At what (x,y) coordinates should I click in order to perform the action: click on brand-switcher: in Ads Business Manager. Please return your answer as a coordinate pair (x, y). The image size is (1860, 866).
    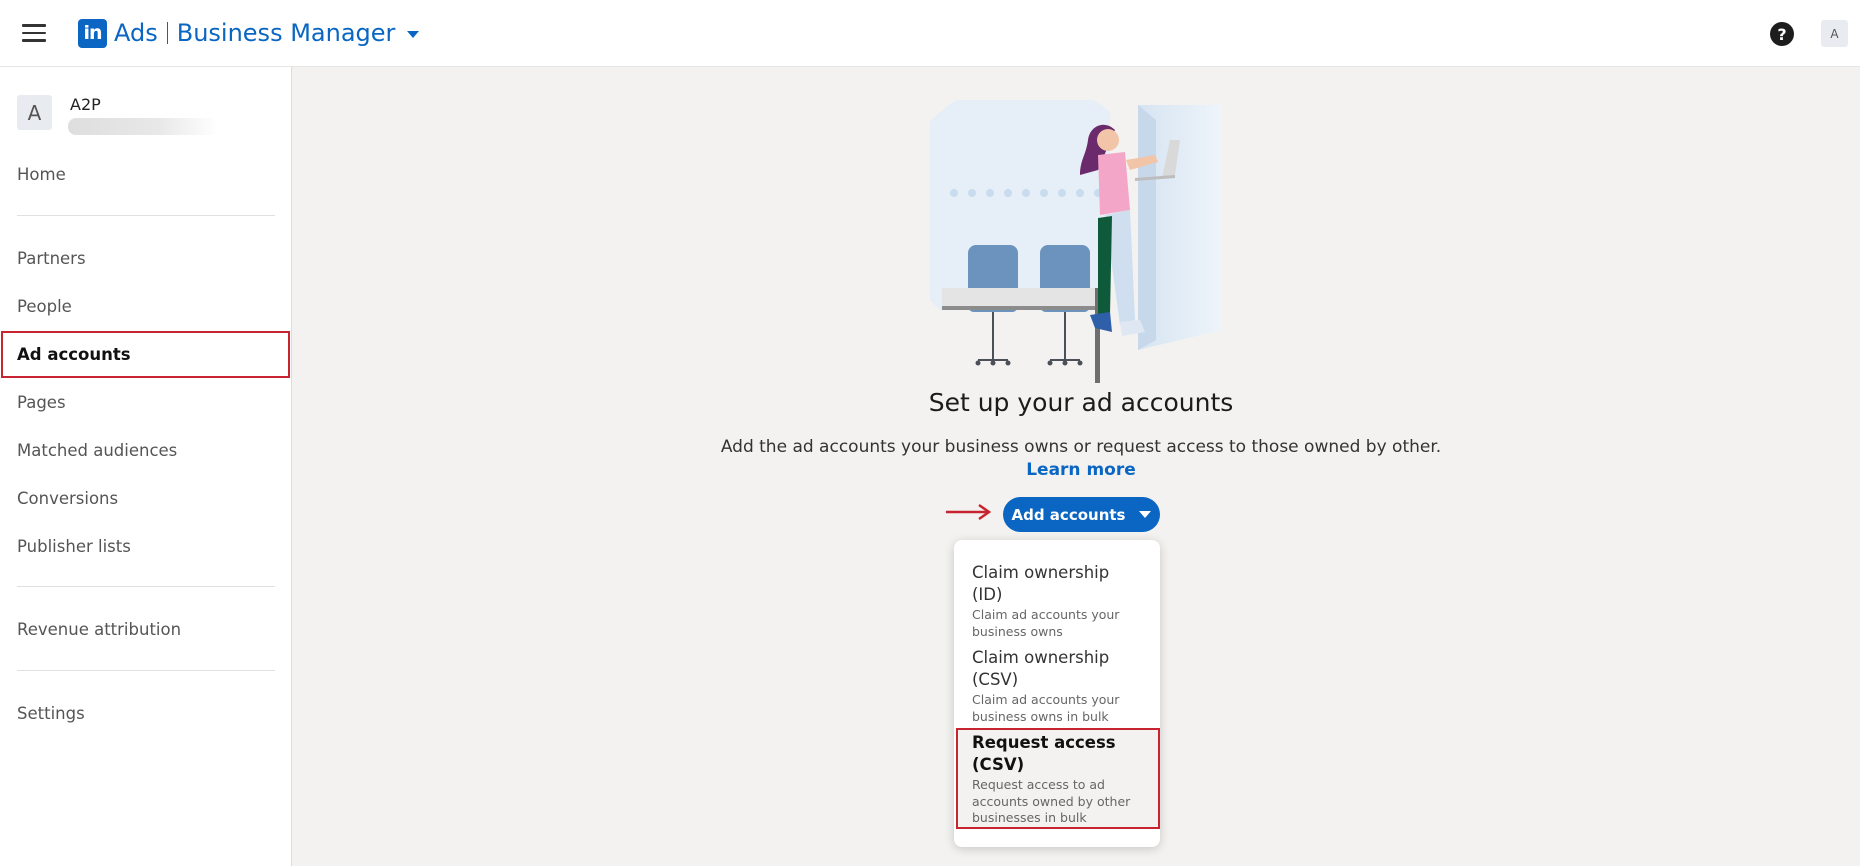
    Looking at the image, I should click on (249, 33).